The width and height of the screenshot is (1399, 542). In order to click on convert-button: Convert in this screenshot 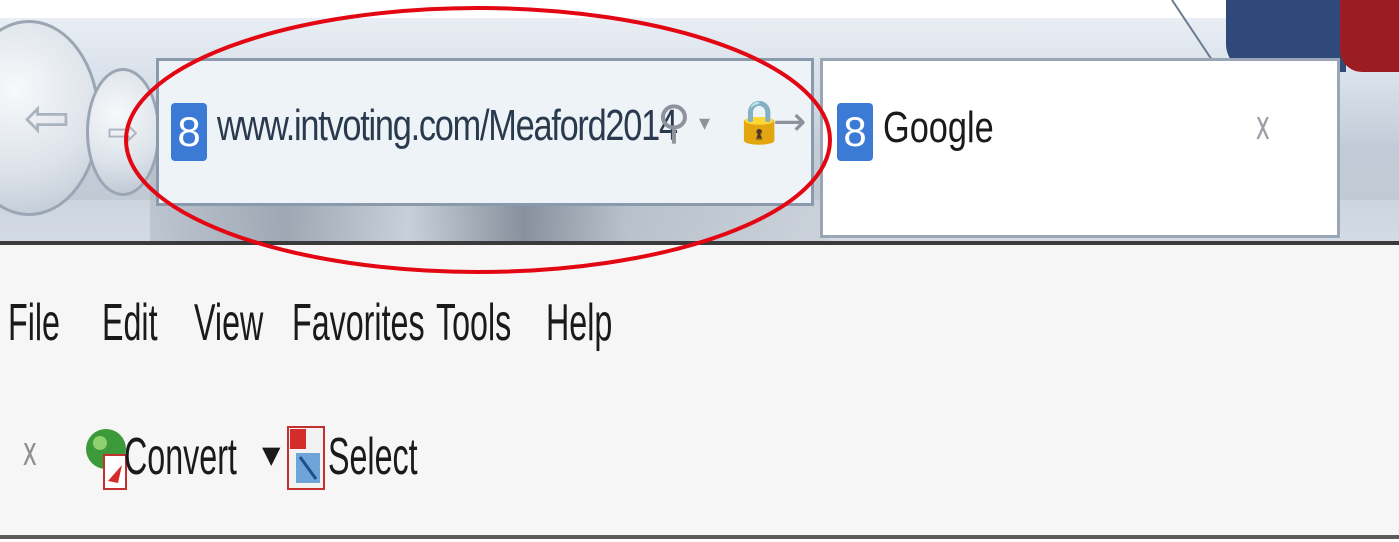, I will do `click(180, 457)`.